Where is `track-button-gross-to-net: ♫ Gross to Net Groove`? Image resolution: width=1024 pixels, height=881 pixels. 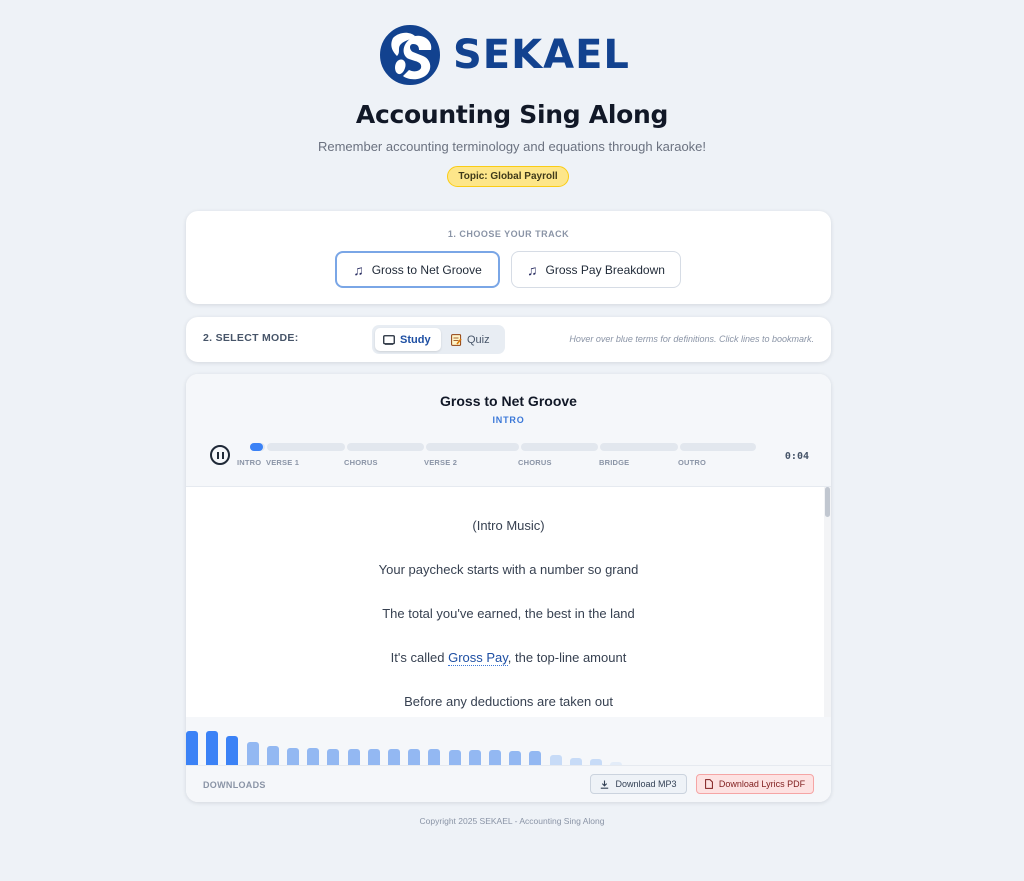 track-button-gross-to-net: ♫ Gross to Net Groove is located at coordinates (417, 269).